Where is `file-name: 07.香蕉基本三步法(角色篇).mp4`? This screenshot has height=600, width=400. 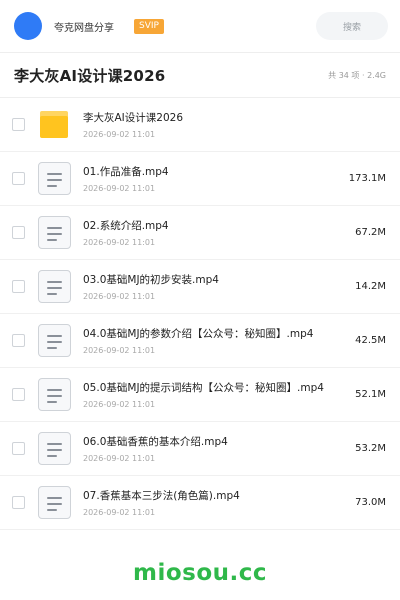 file-name: 07.香蕉基本三步法(角色篇).mp4 is located at coordinates (161, 496).